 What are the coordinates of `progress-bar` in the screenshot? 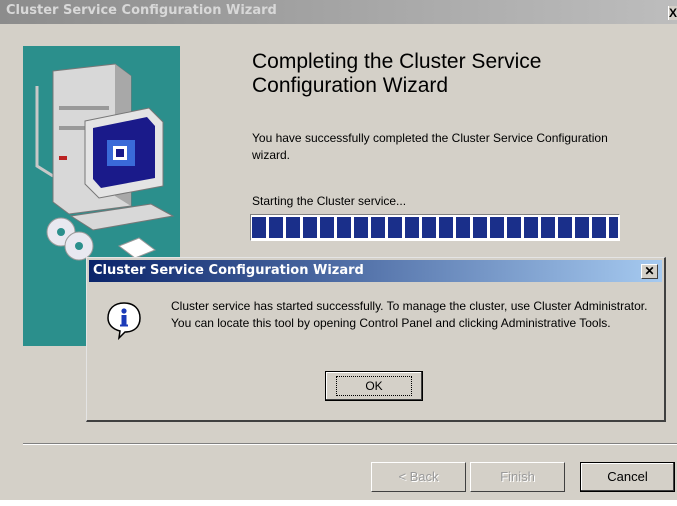 It's located at (435, 227).